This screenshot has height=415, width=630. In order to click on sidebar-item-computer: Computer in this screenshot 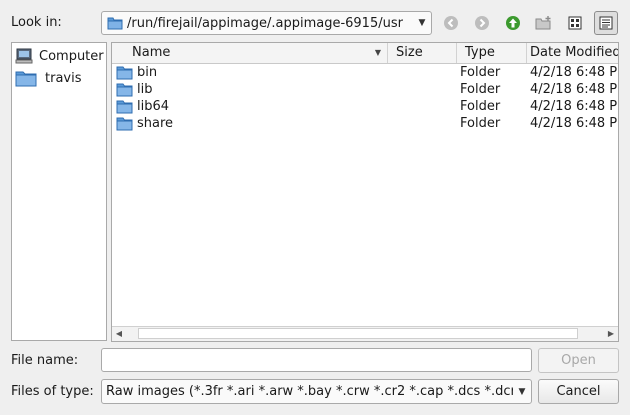, I will do `click(59, 56)`.